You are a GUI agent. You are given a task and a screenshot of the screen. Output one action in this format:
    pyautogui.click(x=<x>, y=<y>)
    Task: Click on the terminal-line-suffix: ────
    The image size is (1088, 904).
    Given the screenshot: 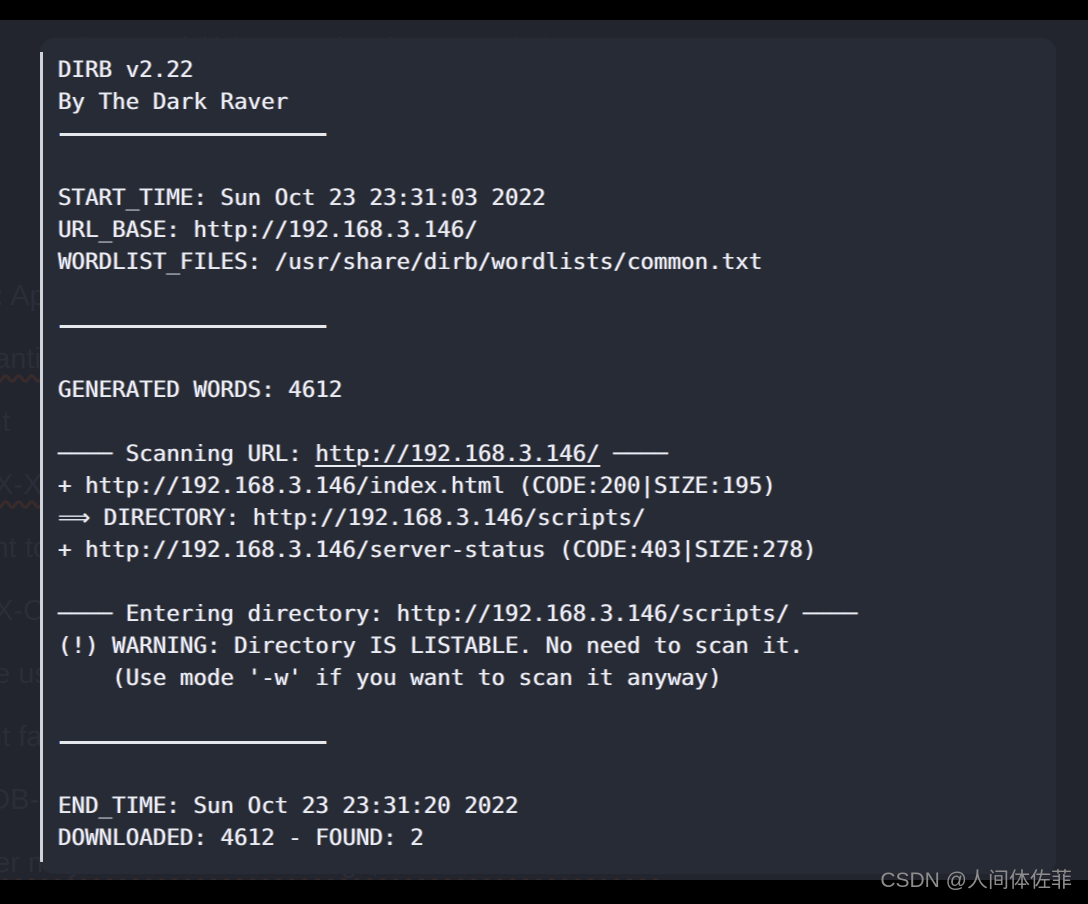 What is the action you would take?
    pyautogui.click(x=633, y=454)
    